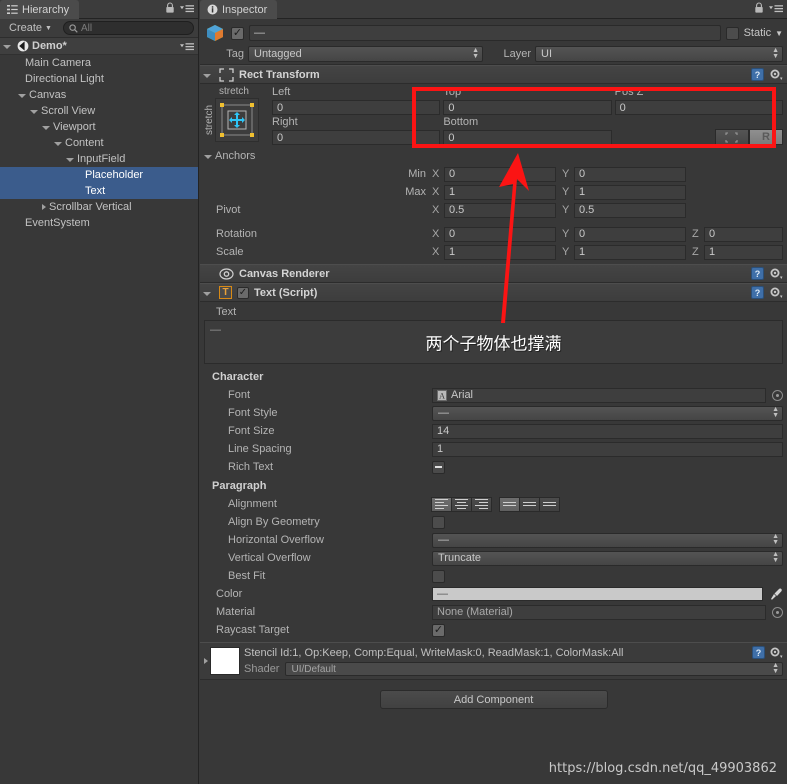 The image size is (787, 784). I want to click on hierarchy-item-placeholder: Placeholder, so click(99, 175).